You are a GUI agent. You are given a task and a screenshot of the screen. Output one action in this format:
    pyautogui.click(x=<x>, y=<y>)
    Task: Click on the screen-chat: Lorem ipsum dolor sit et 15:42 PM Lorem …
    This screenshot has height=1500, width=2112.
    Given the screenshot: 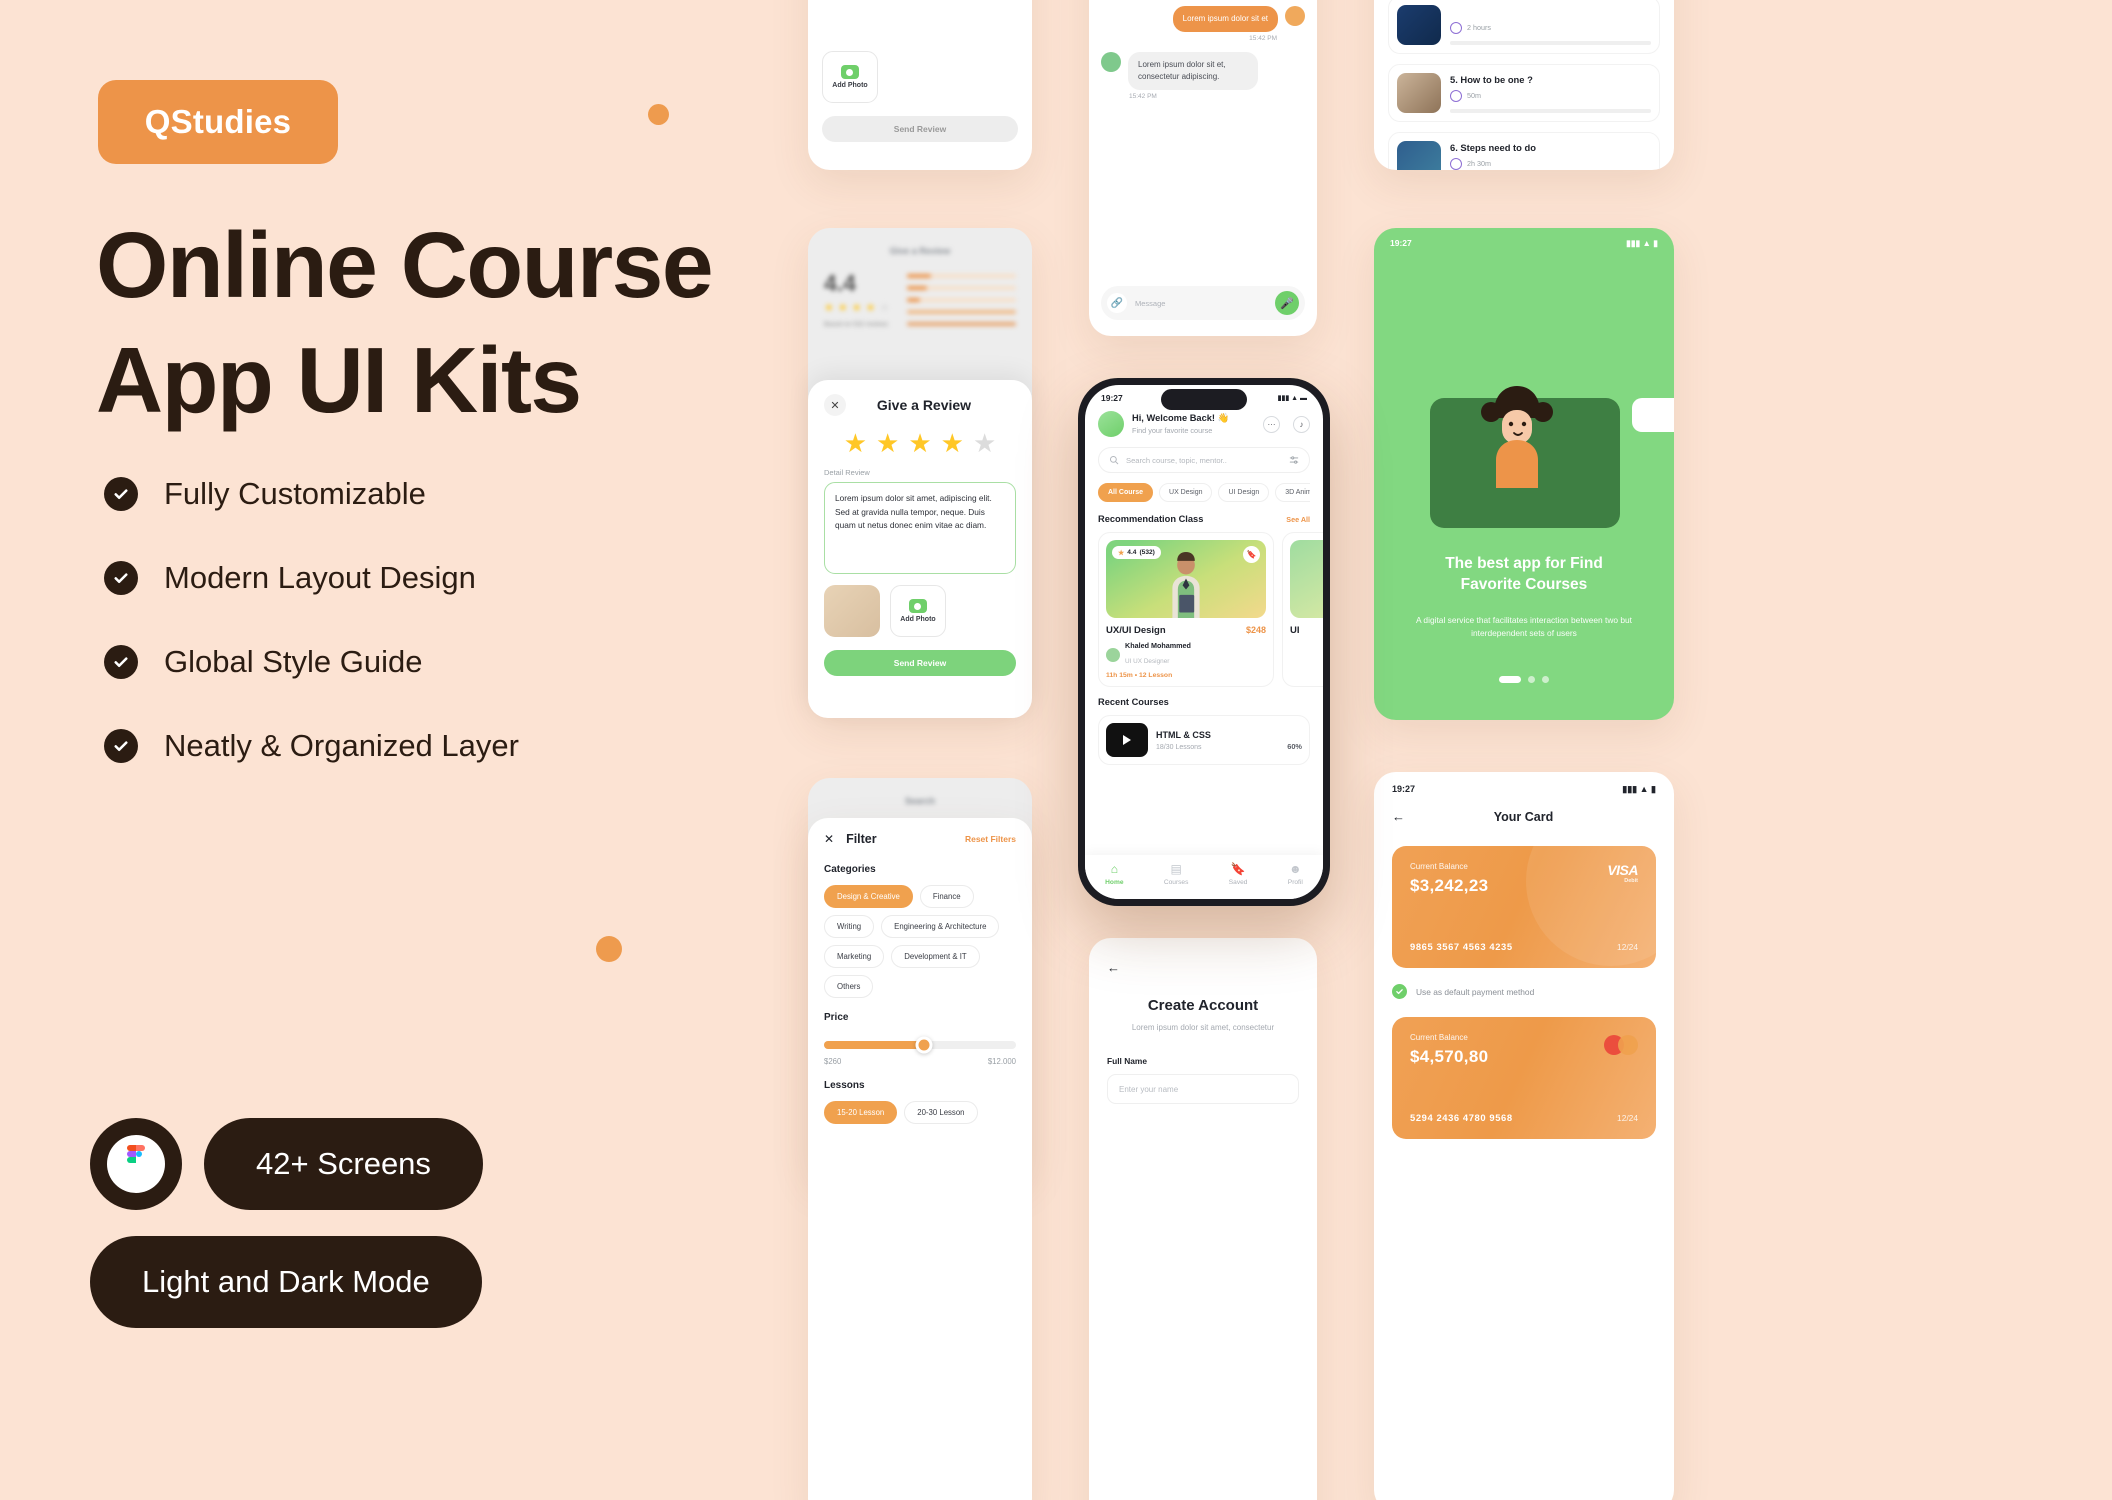 What is the action you would take?
    pyautogui.click(x=1203, y=168)
    